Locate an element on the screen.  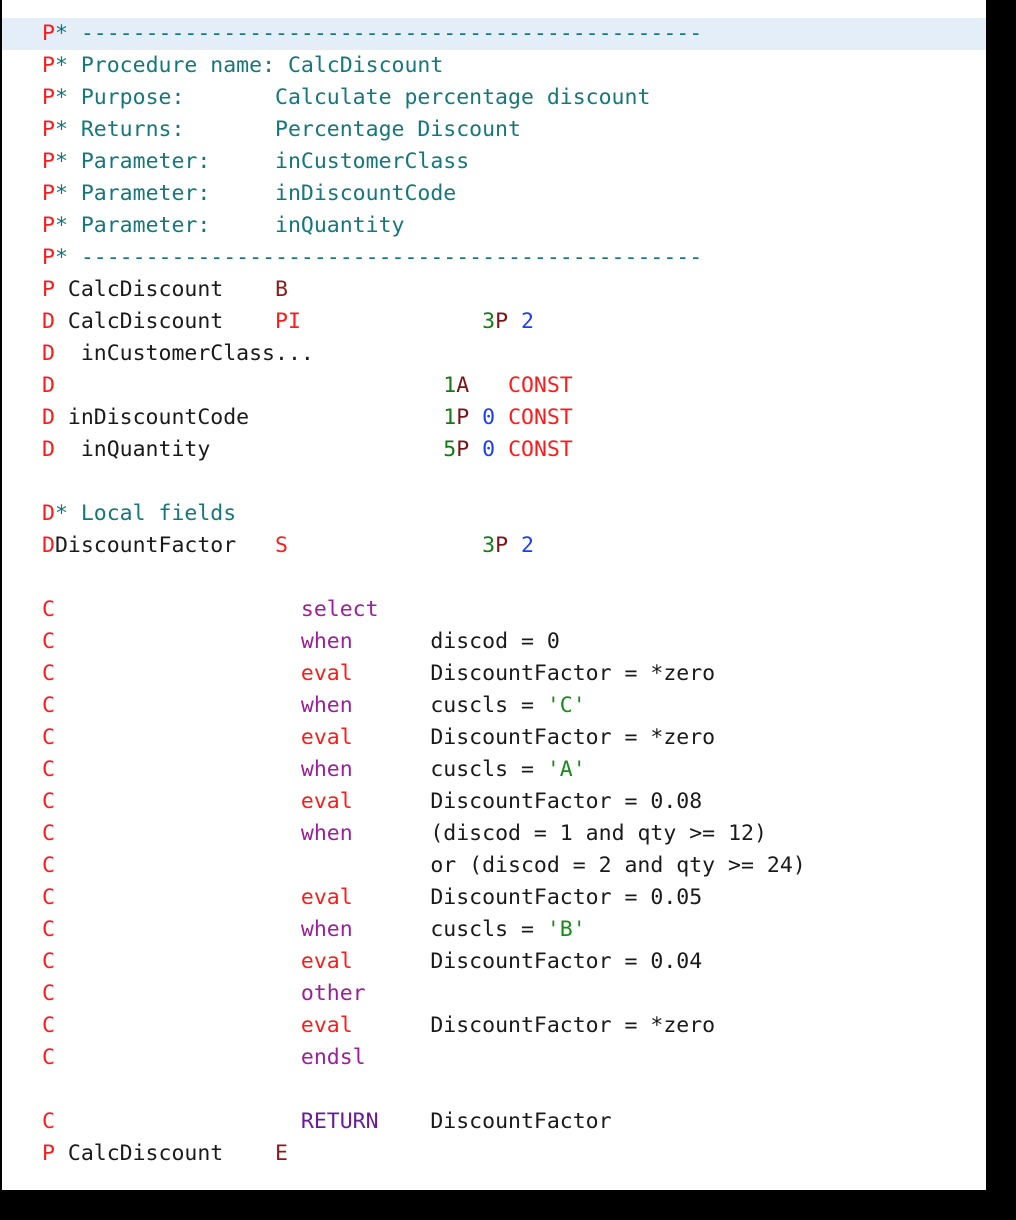
code-line: C eval DiscountFactor = 0.05 is located at coordinates (494, 898).